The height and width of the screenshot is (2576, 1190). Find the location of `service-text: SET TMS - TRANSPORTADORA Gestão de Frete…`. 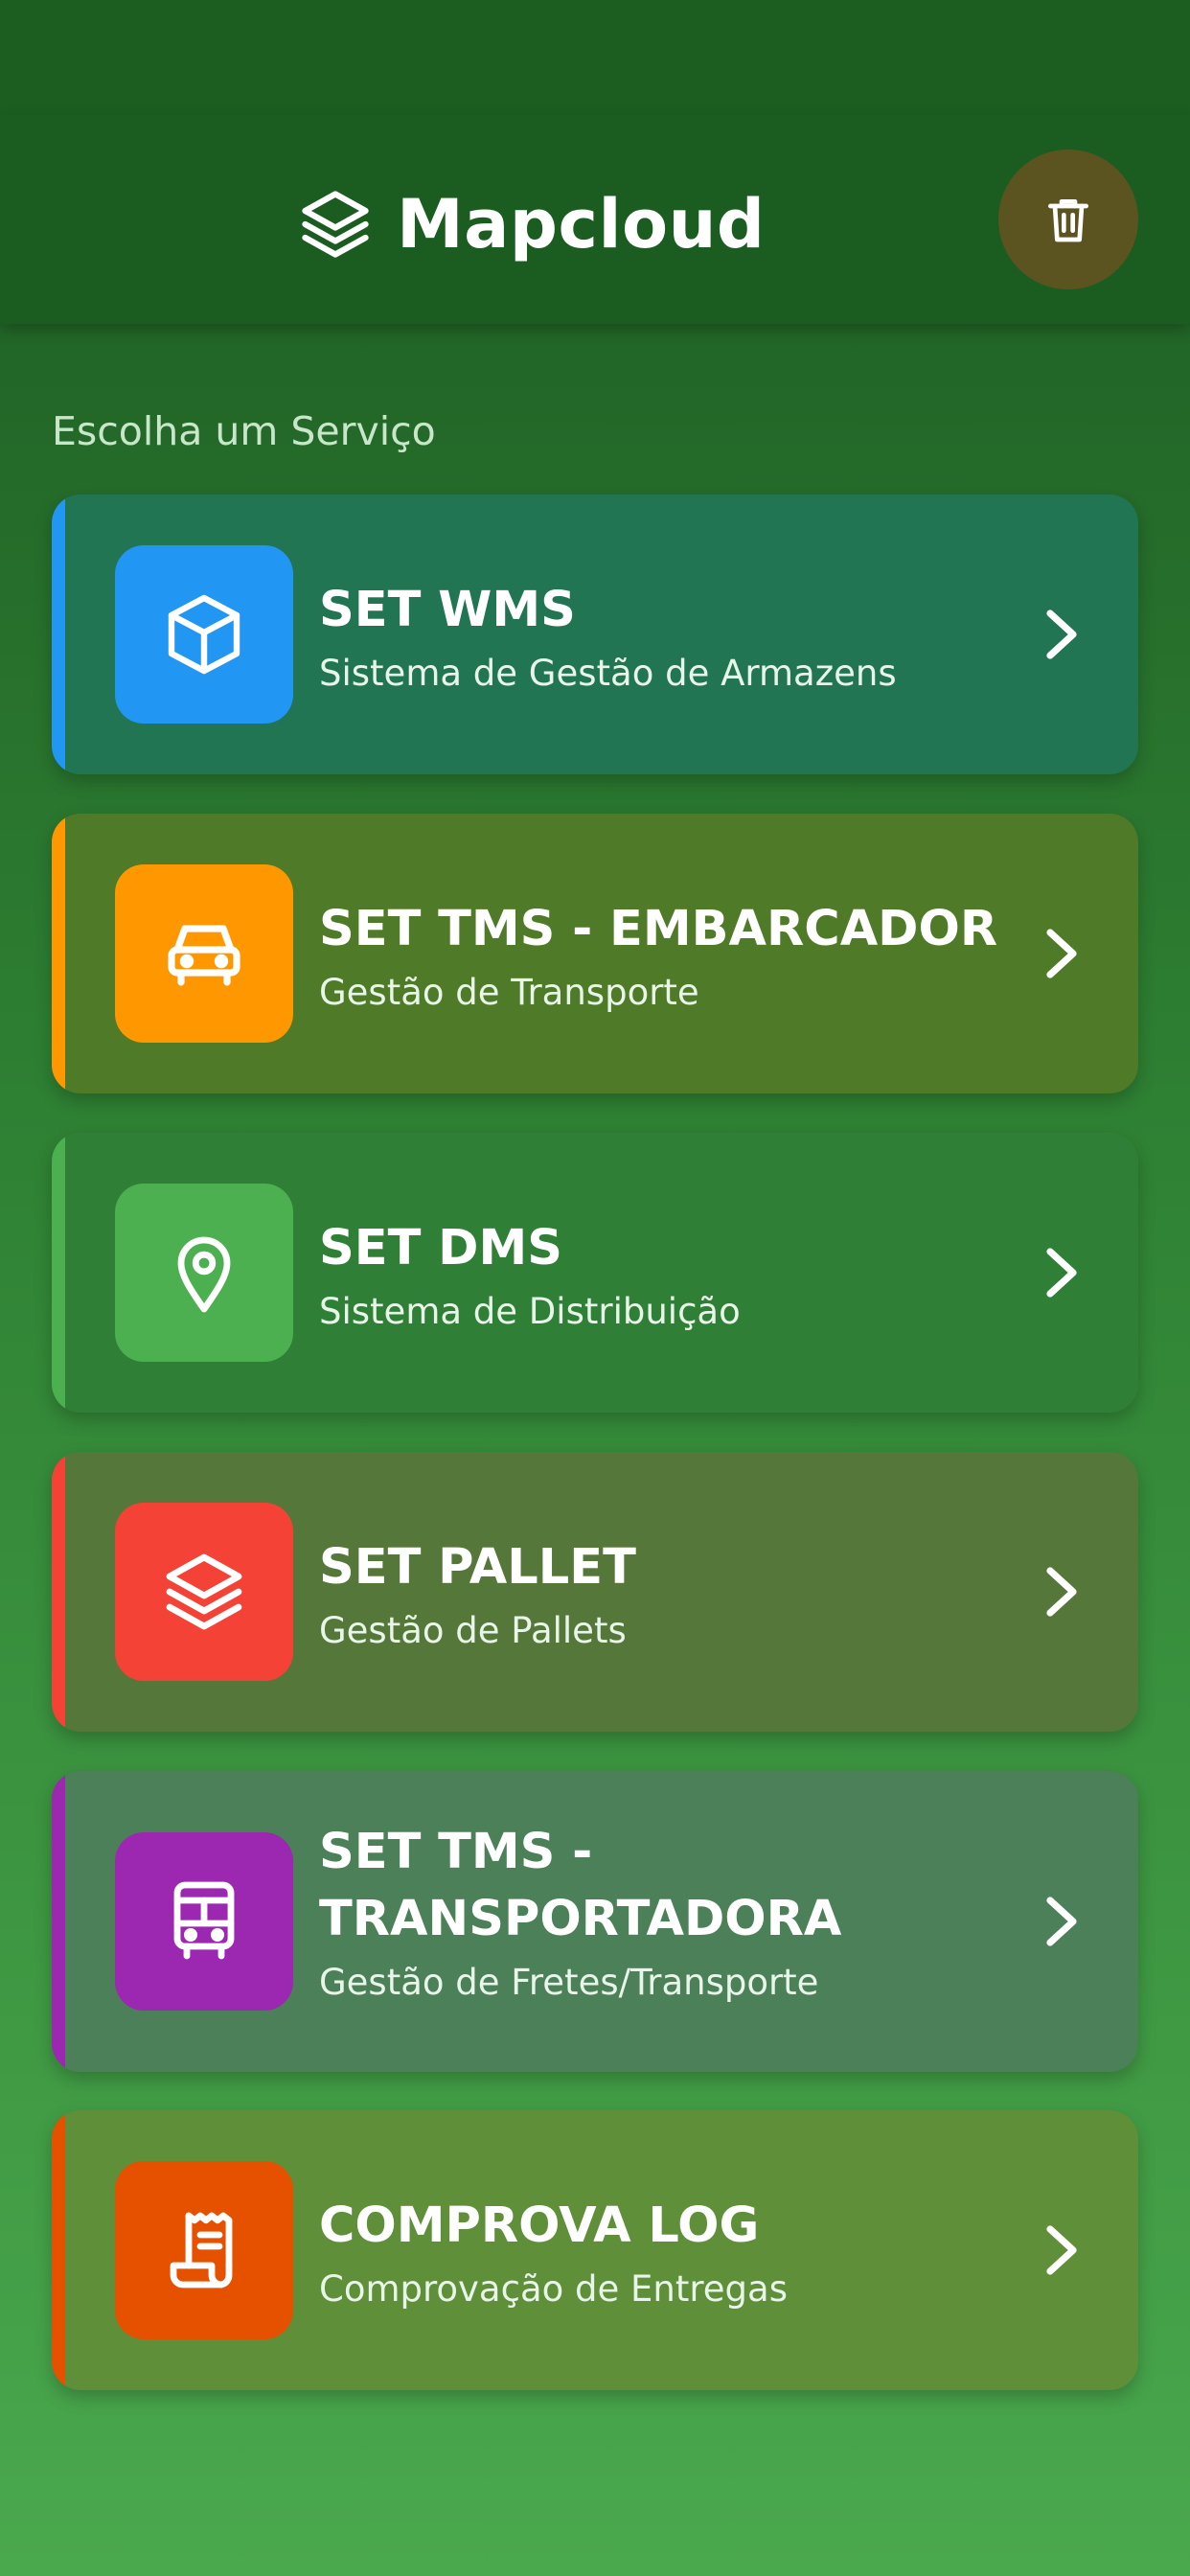

service-text: SET TMS - TRANSPORTADORA Gestão de Frete… is located at coordinates (669, 1913).